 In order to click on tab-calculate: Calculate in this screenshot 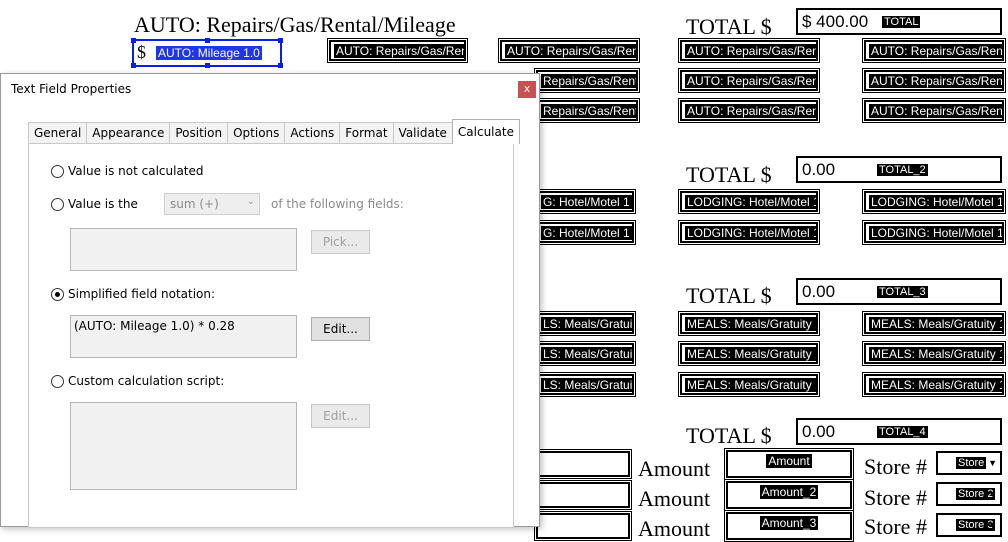, I will do `click(485, 131)`.